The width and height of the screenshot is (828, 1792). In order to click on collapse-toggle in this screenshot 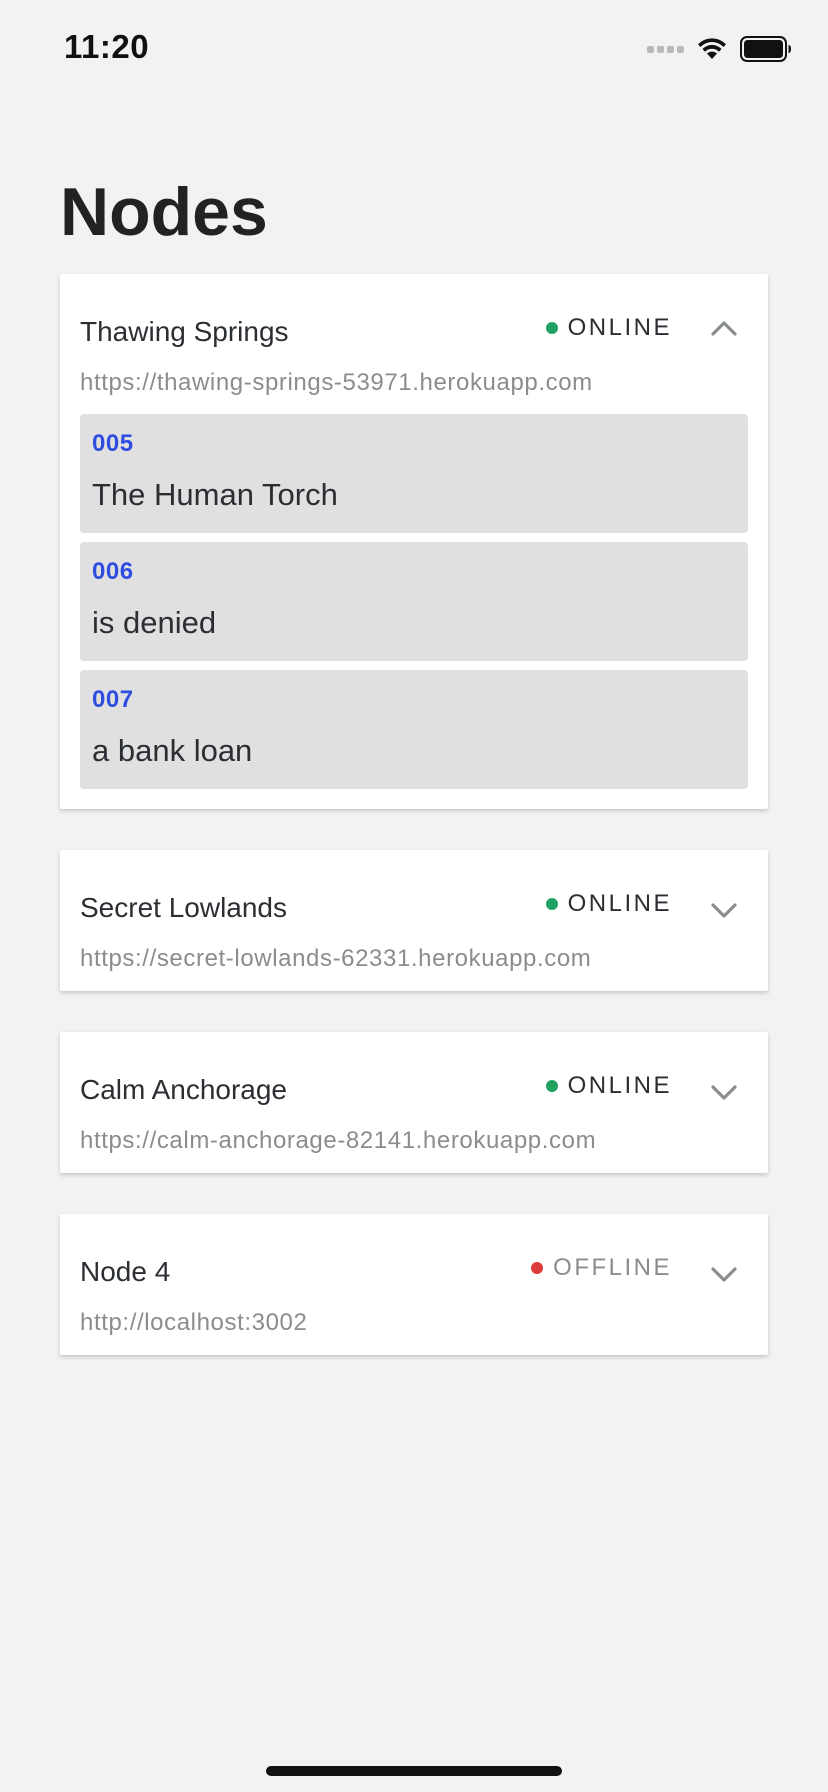, I will do `click(724, 328)`.